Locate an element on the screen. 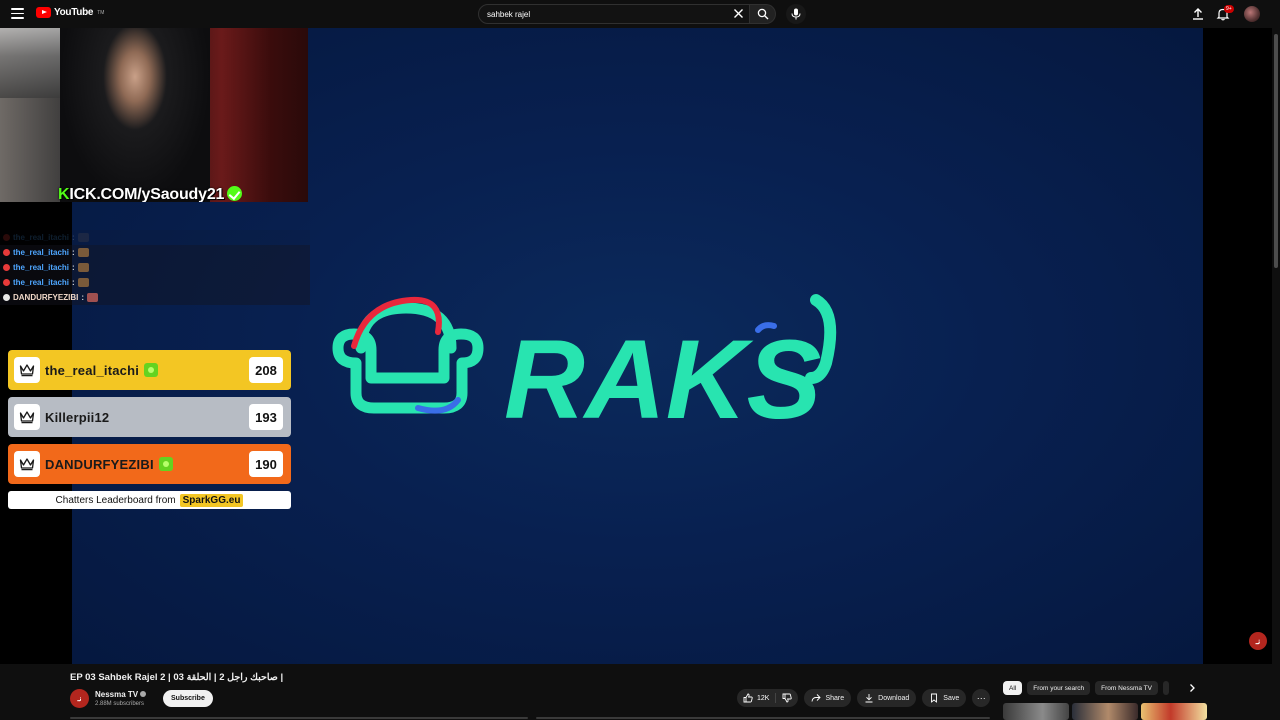  logo-text: YouTube is located at coordinates (74, 12).